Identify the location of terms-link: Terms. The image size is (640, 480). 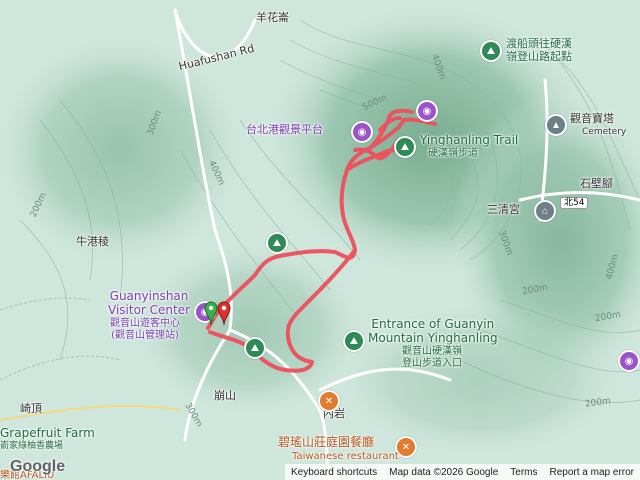
(523, 472).